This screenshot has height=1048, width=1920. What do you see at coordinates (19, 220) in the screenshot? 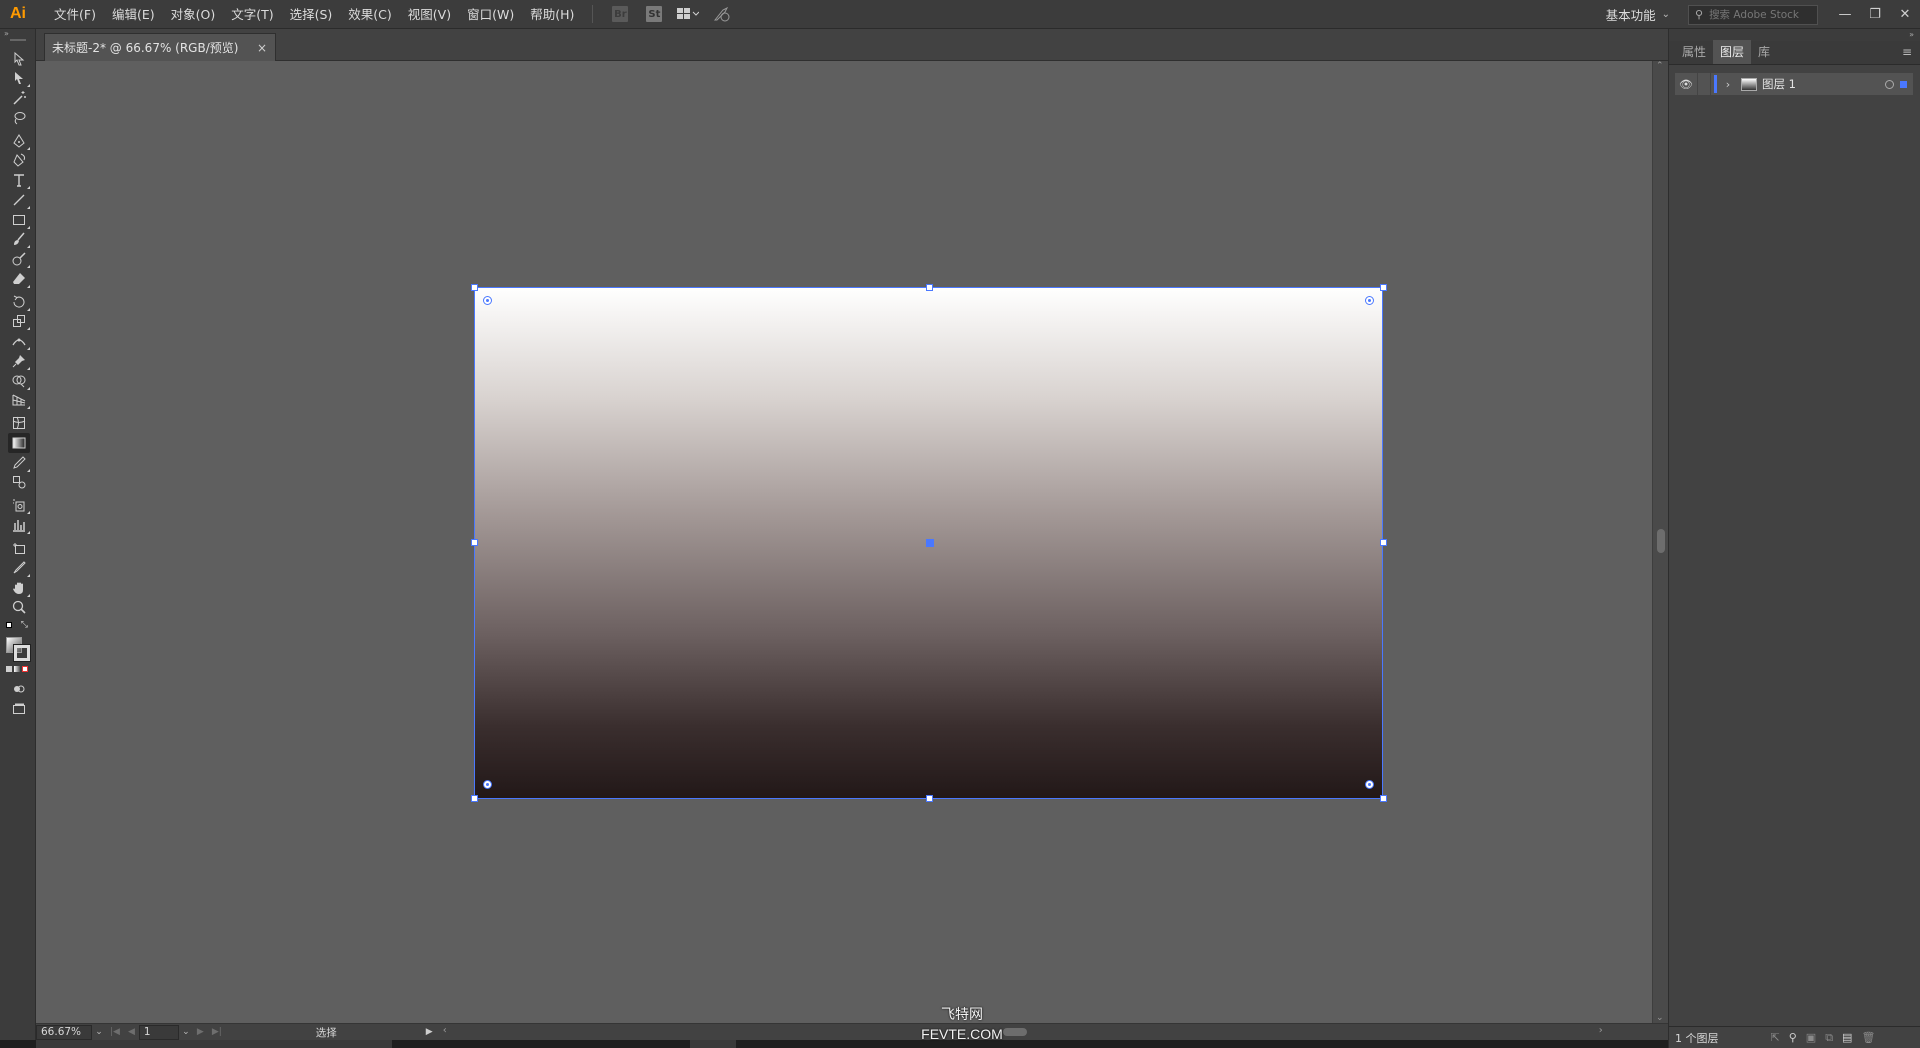
I see `rectangle-tool` at bounding box center [19, 220].